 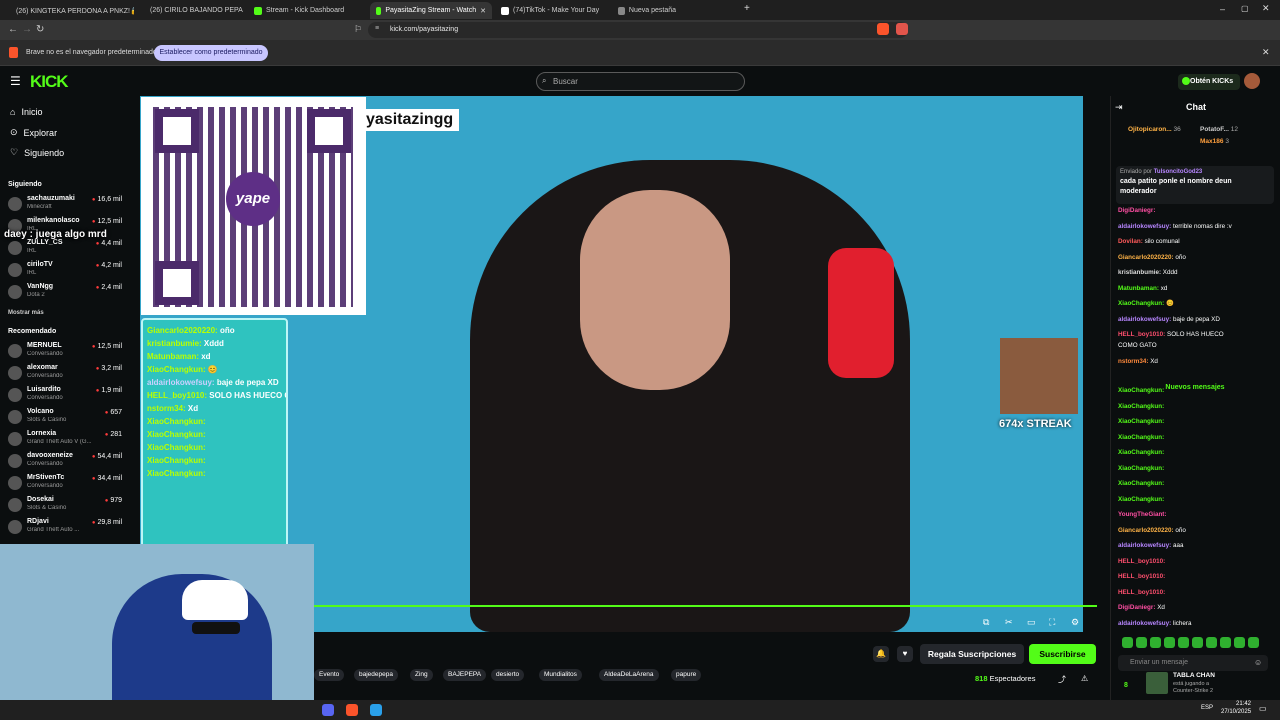 I want to click on show-more-link: Mostrar más, so click(x=26, y=313).